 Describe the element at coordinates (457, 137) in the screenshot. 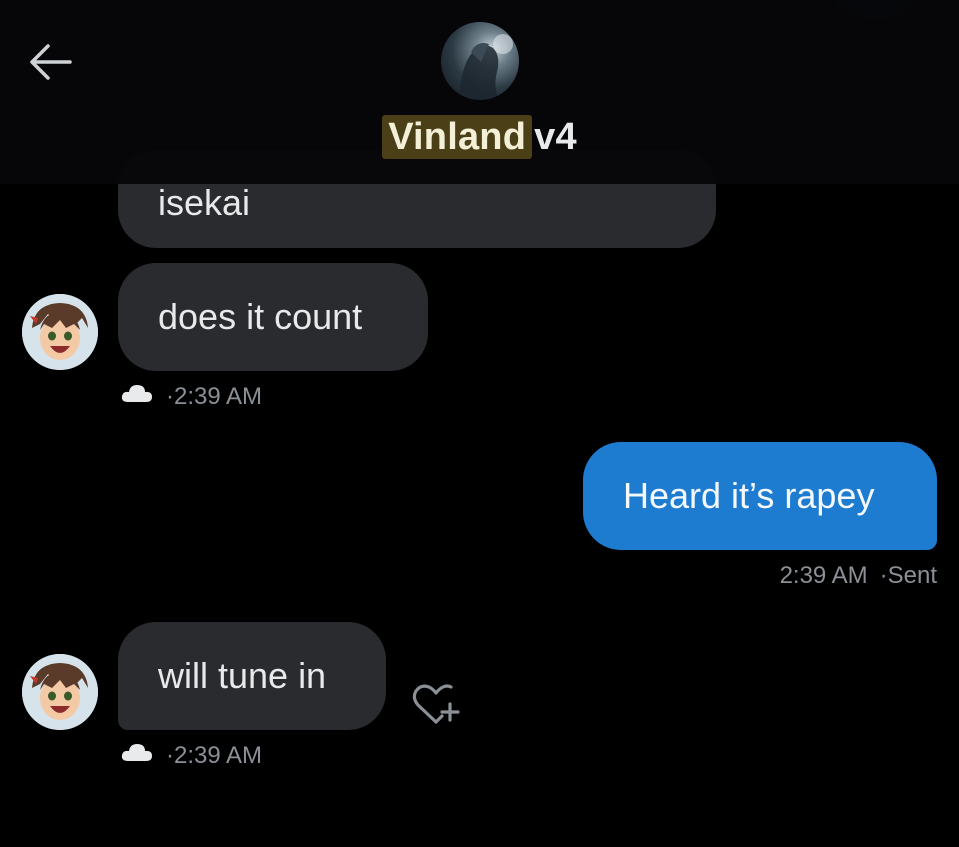

I see `conversation-title-highlighted: Vinland` at that location.